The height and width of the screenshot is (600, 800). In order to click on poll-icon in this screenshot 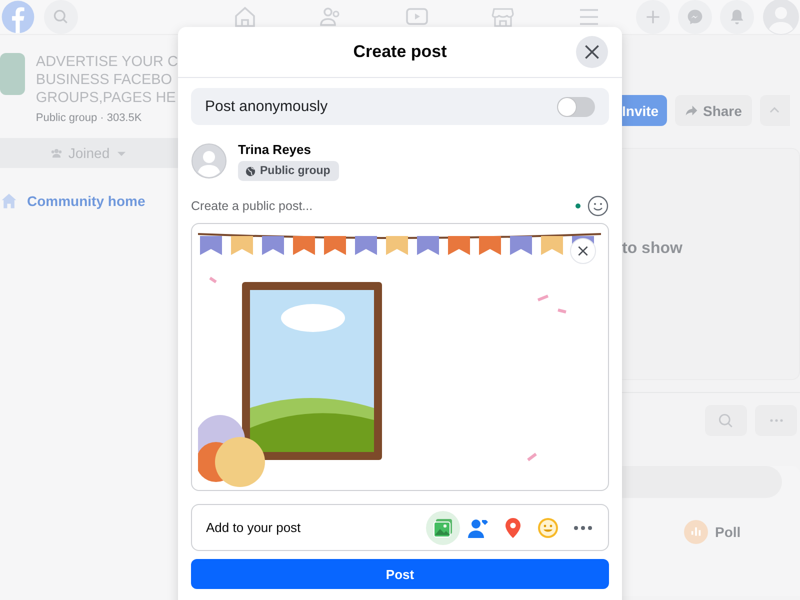, I will do `click(696, 532)`.